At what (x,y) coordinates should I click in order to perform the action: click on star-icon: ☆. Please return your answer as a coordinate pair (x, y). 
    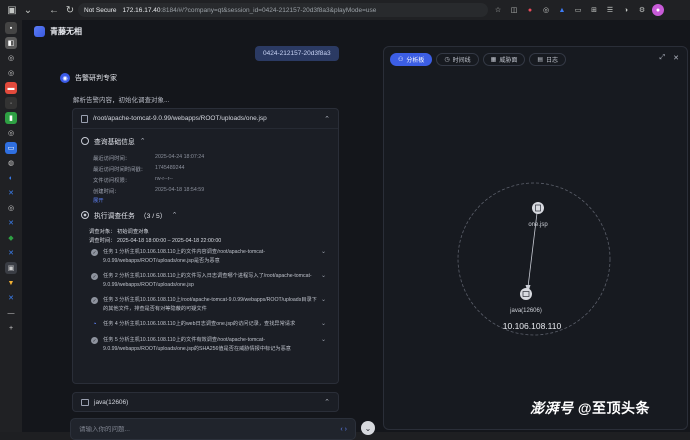
    Looking at the image, I should click on (498, 10).